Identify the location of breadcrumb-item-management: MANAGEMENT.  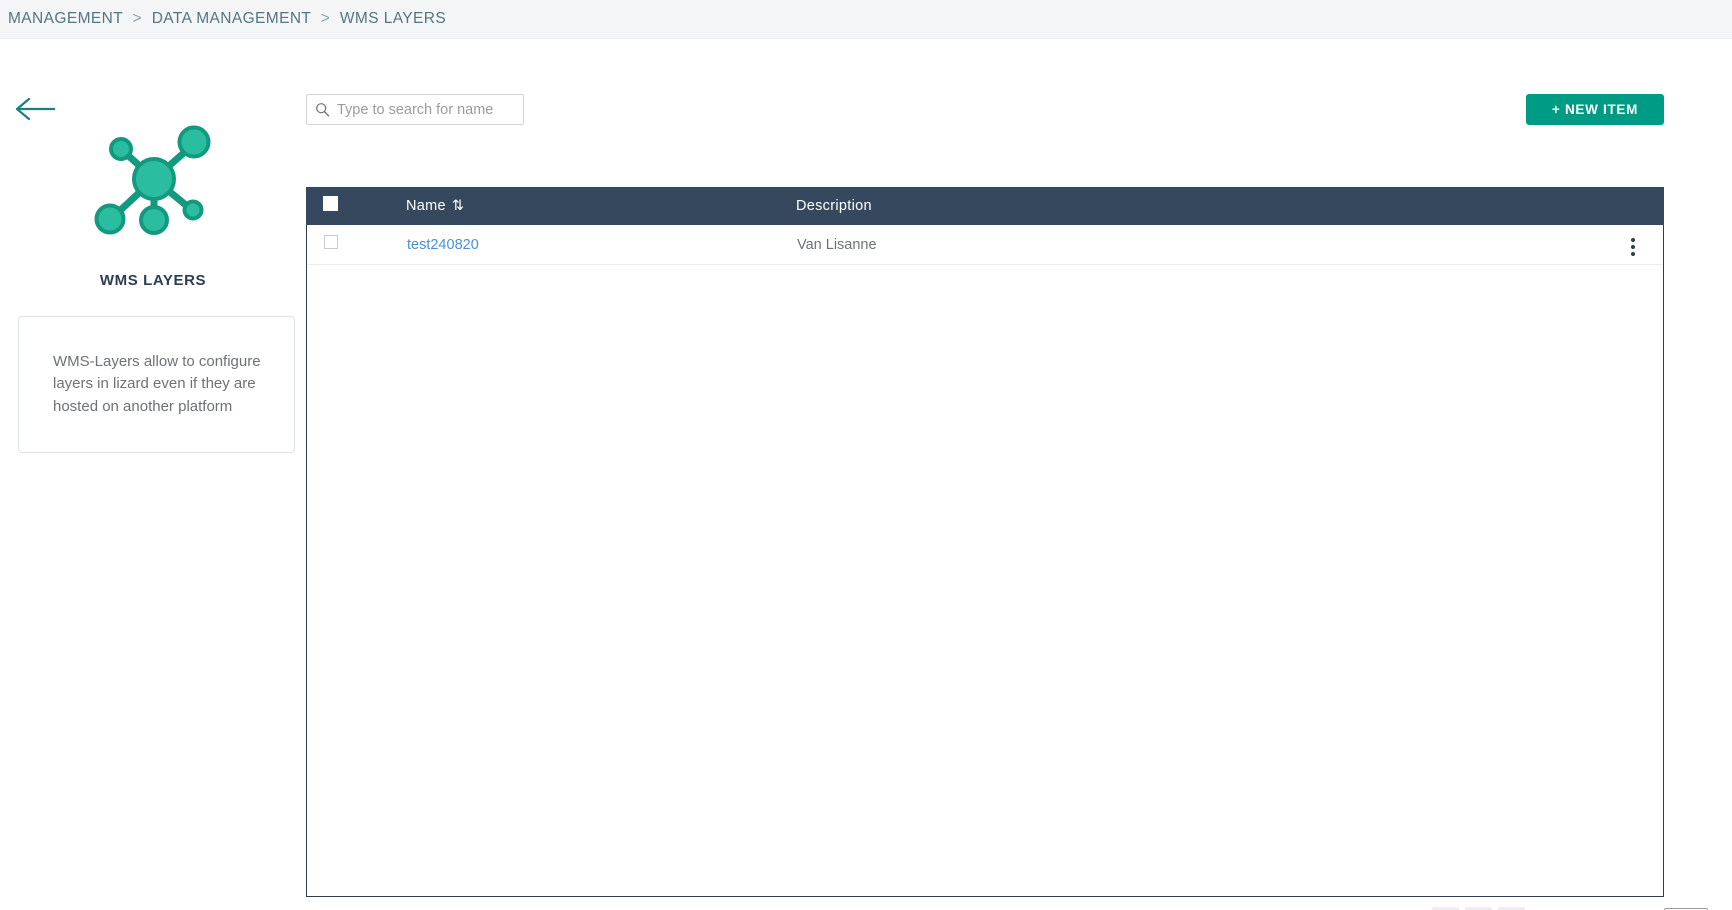
(65, 18).